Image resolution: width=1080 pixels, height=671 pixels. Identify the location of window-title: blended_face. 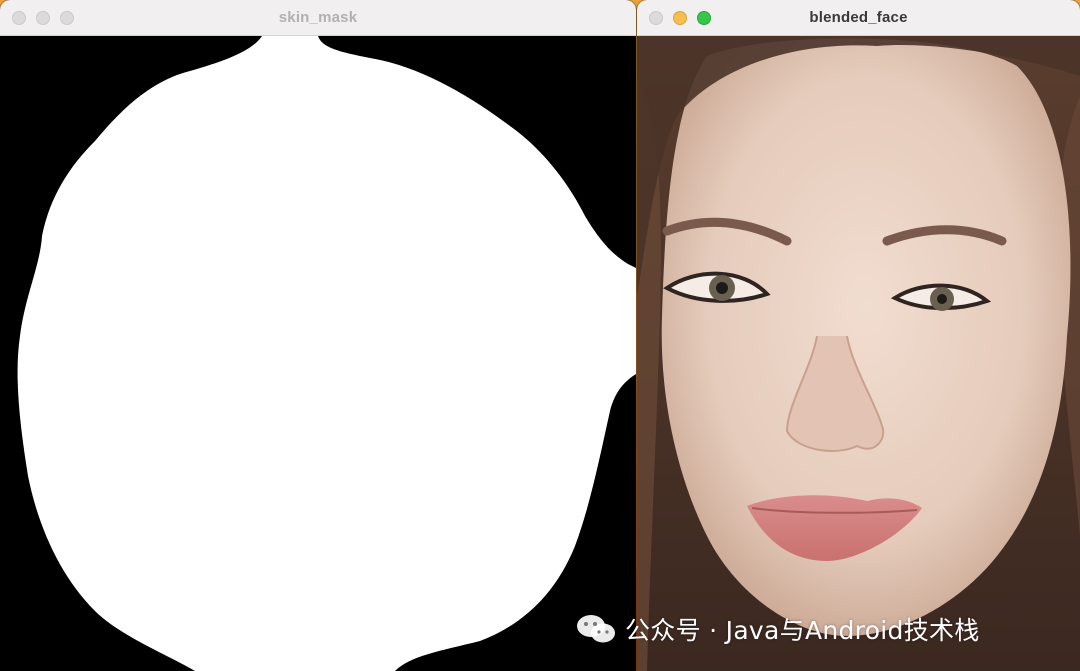
(858, 17).